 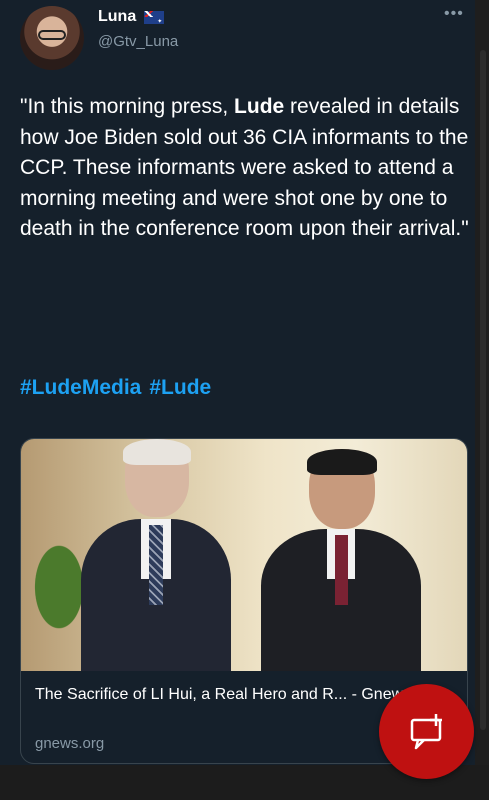 What do you see at coordinates (454, 14) in the screenshot?
I see `more-horizontal-icon: •••` at bounding box center [454, 14].